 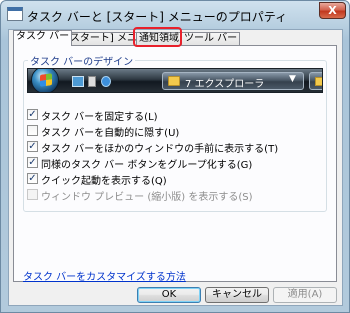 I want to click on checkbox-lock-taskbar: ✓, so click(x=32, y=114).